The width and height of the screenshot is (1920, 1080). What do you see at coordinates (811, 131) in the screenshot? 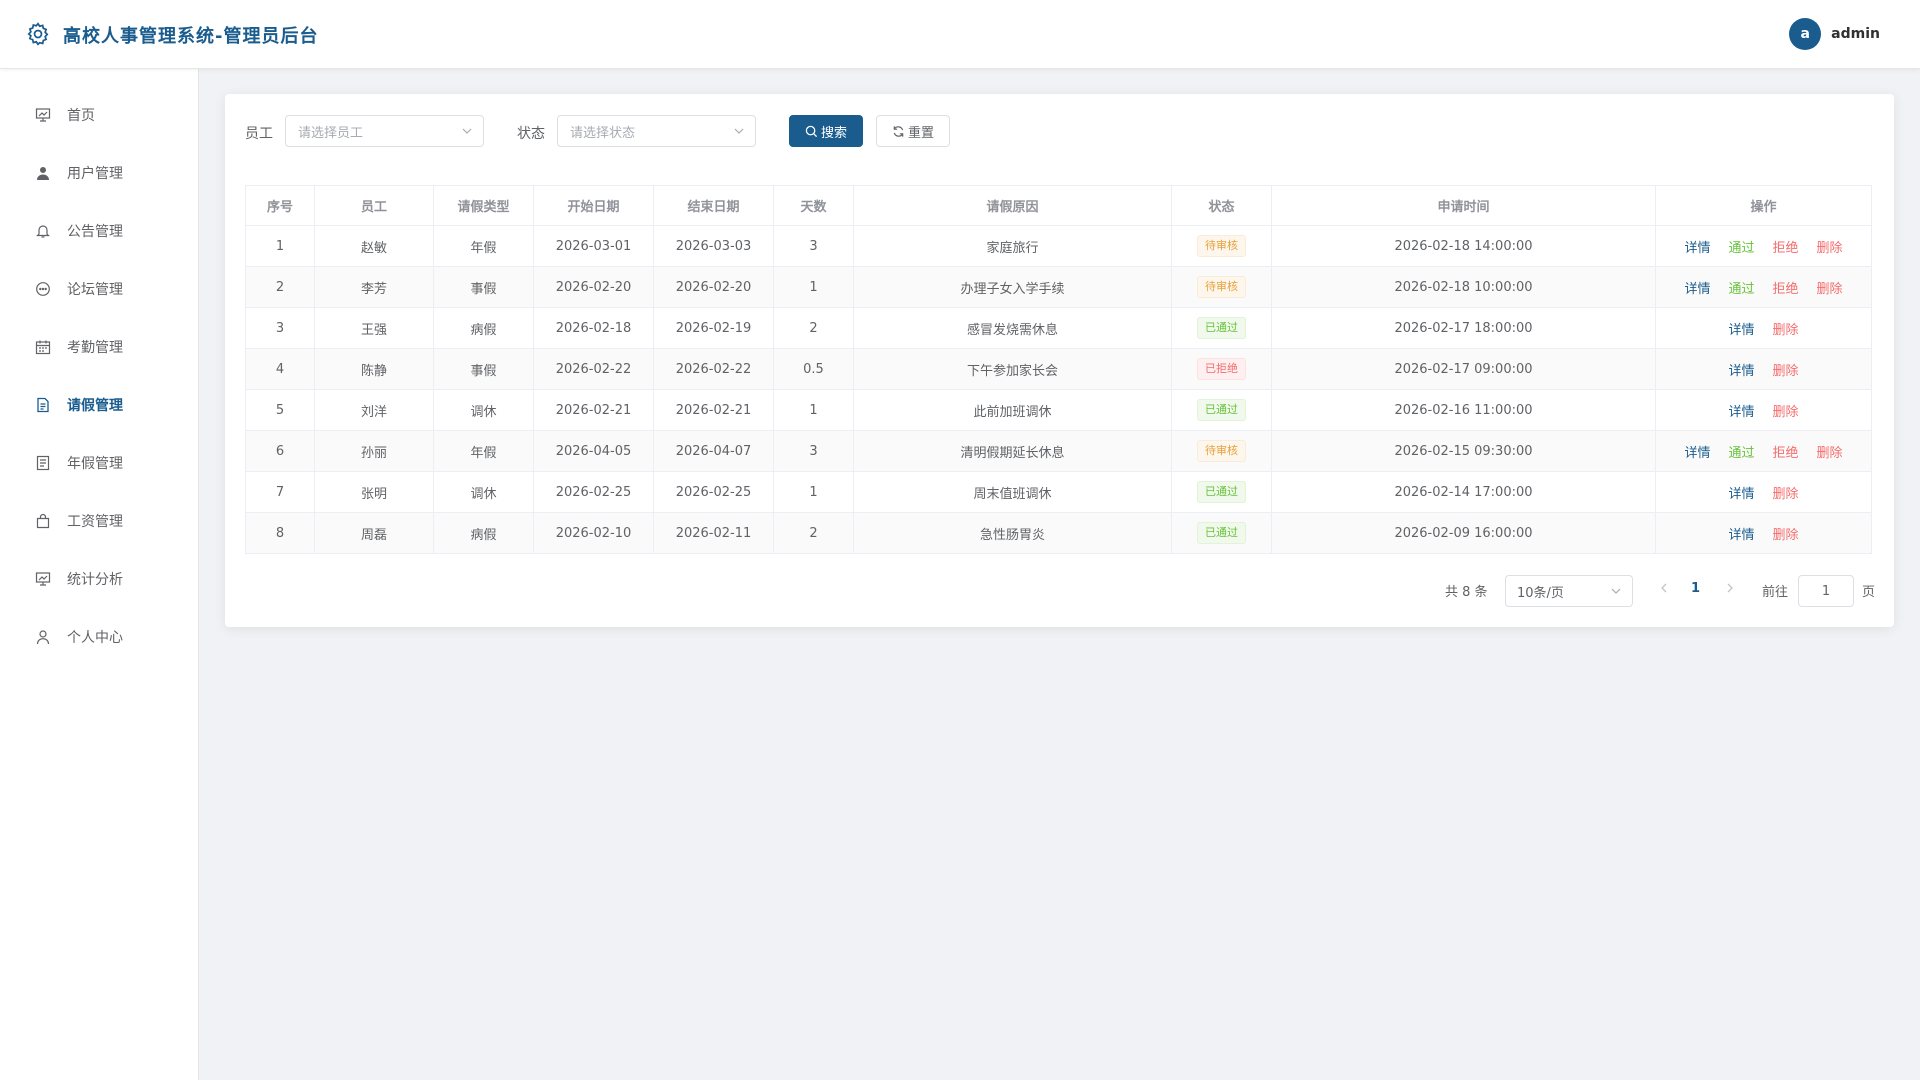
I see `search-icon` at bounding box center [811, 131].